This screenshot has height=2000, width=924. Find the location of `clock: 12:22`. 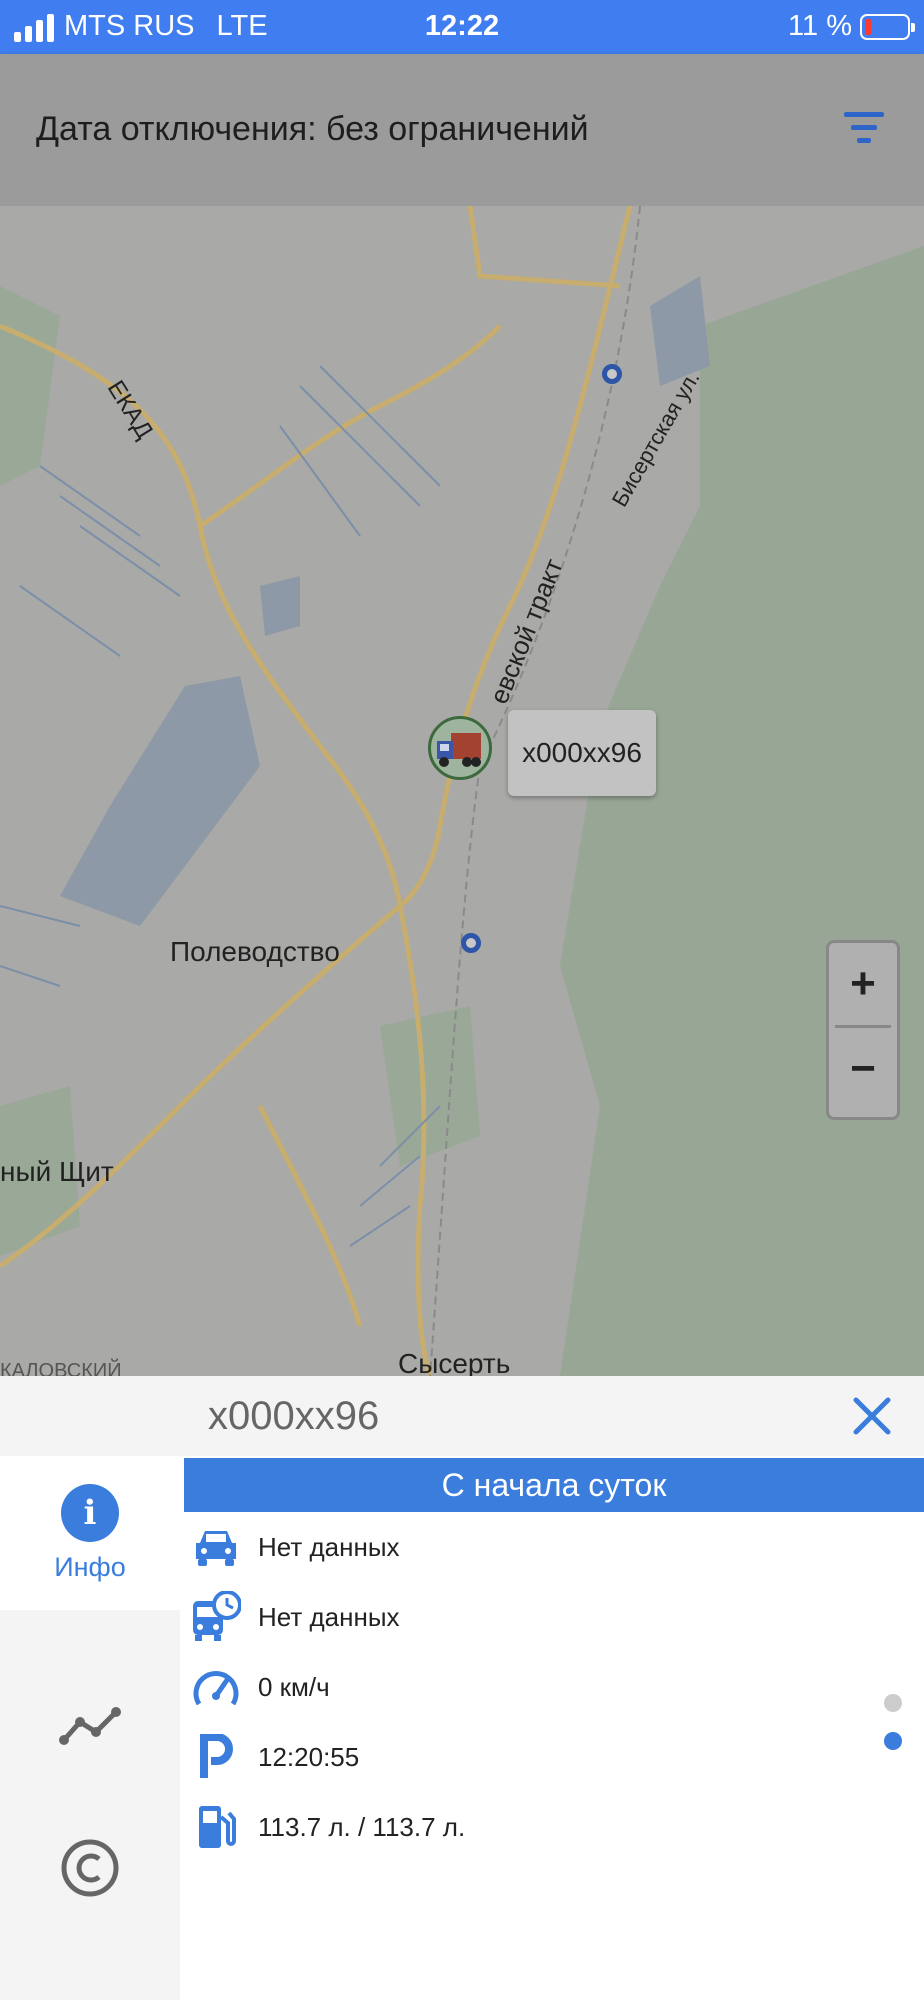

clock: 12:22 is located at coordinates (462, 26).